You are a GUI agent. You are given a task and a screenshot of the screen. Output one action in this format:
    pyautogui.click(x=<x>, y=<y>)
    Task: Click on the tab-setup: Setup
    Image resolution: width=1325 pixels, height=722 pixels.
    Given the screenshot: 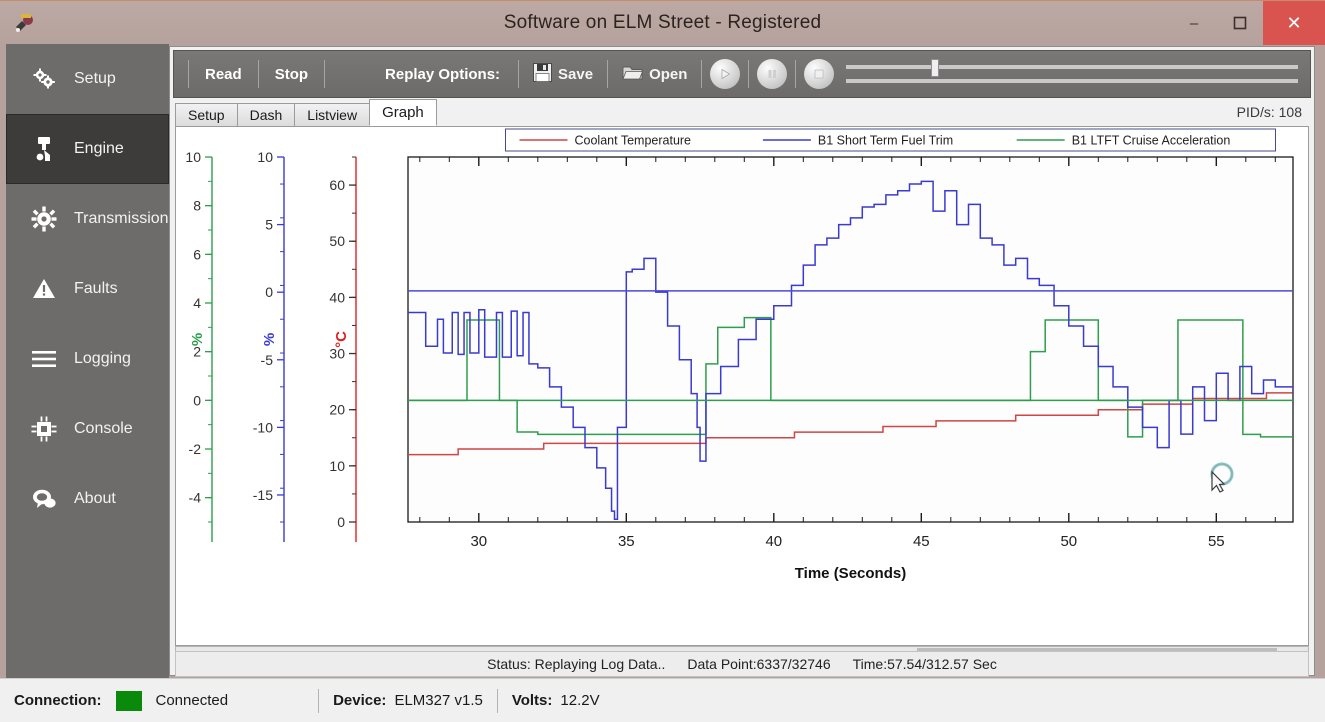 What is the action you would take?
    pyautogui.click(x=206, y=114)
    